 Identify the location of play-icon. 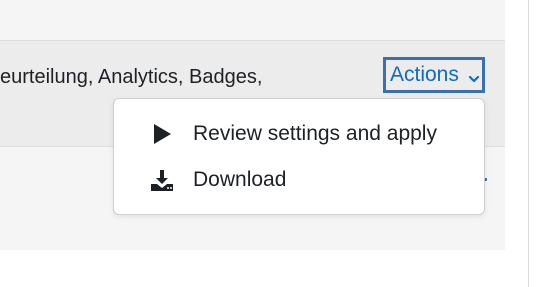
(162, 134).